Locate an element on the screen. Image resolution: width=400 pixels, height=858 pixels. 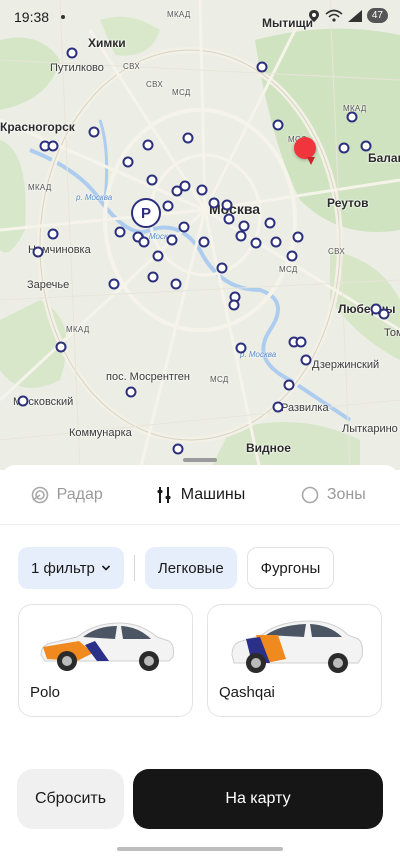
filter-chips: 1 фильтр Легковые Фургоны is located at coordinates (176, 568).